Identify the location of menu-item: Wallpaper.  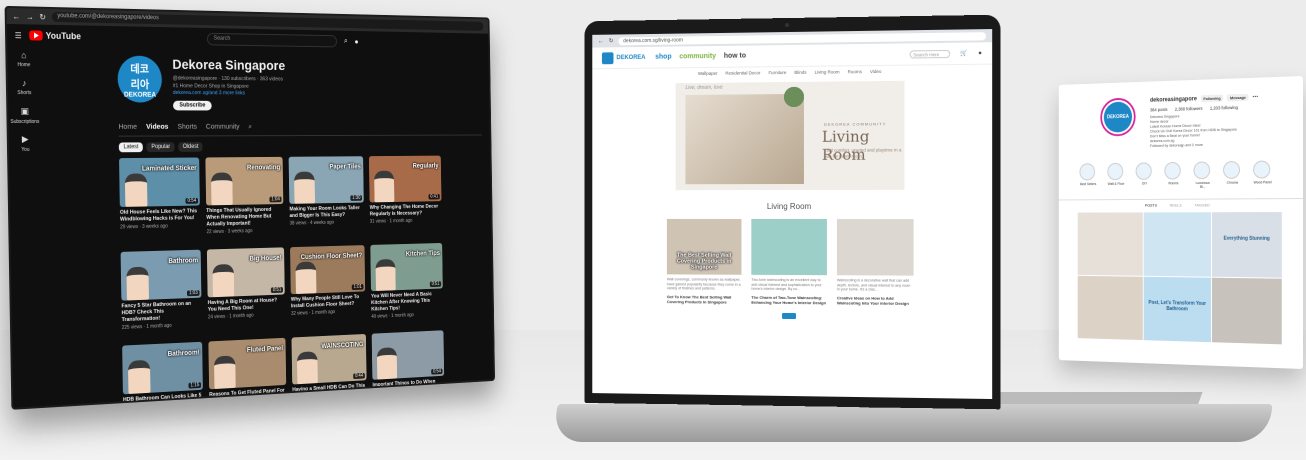
(708, 73).